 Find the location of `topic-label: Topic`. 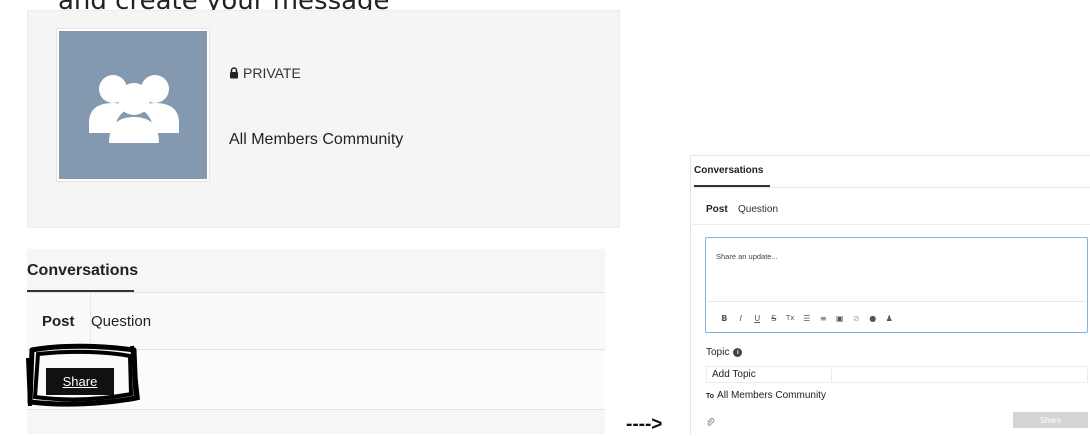

topic-label: Topic is located at coordinates (718, 352).